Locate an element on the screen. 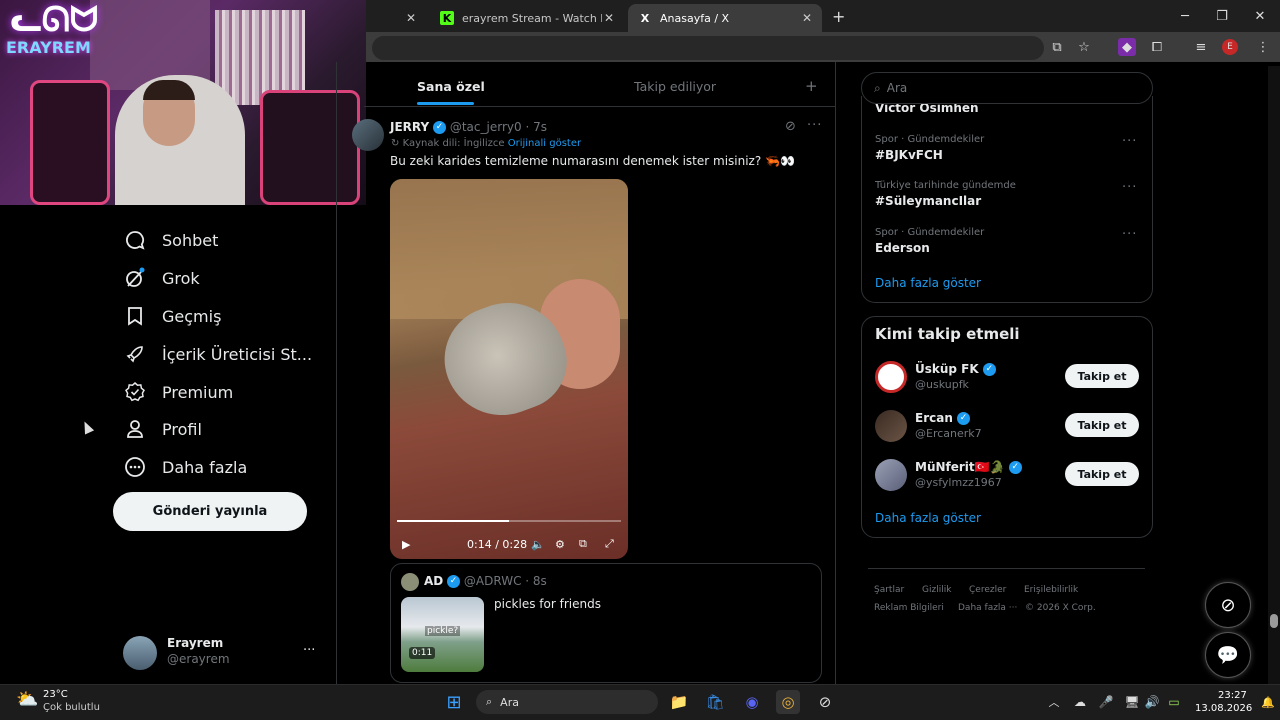 Image resolution: width=1280 pixels, height=720 pixels. trend-name: Victor Osimhen is located at coordinates (927, 109).